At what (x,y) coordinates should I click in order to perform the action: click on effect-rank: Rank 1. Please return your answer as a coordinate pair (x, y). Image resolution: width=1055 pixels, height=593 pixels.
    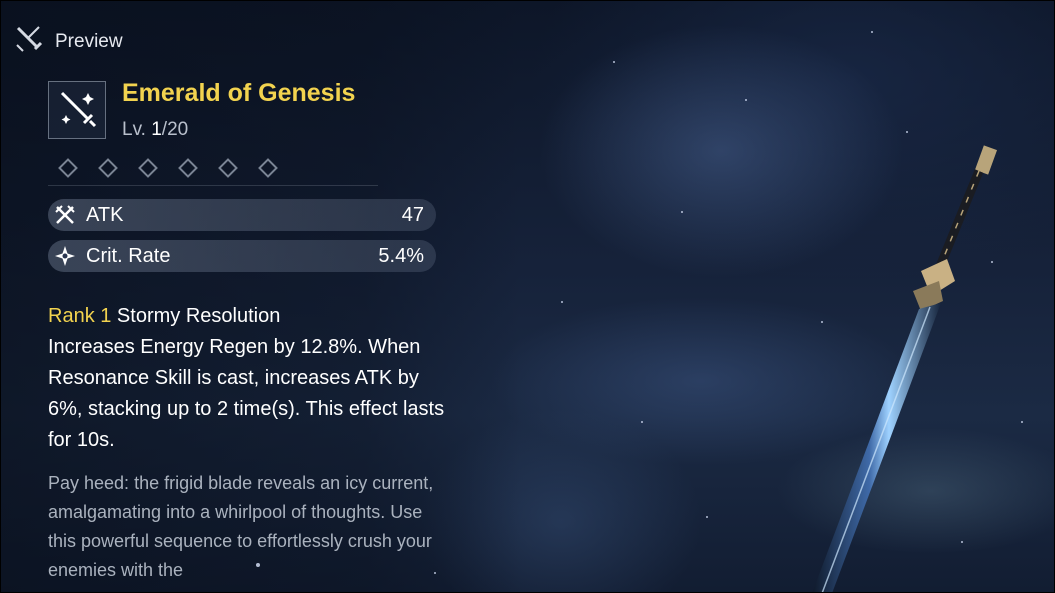
    Looking at the image, I should click on (80, 316).